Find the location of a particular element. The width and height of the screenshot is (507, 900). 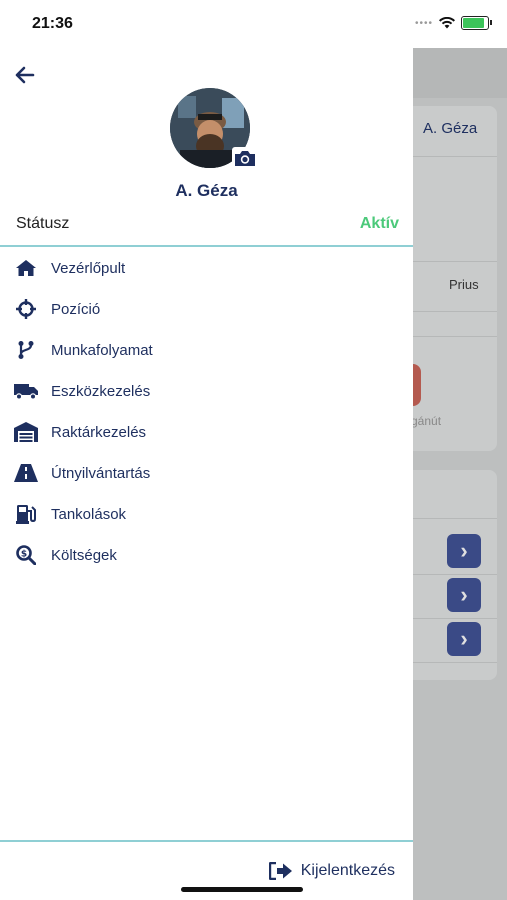

menu-item-raktarkezeles: Raktárkezelés is located at coordinates (206, 432).